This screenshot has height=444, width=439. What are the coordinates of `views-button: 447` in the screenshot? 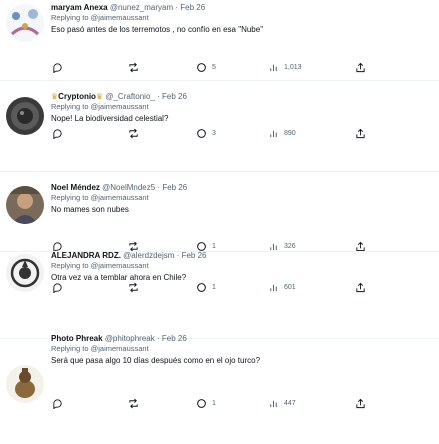 It's located at (282, 403).